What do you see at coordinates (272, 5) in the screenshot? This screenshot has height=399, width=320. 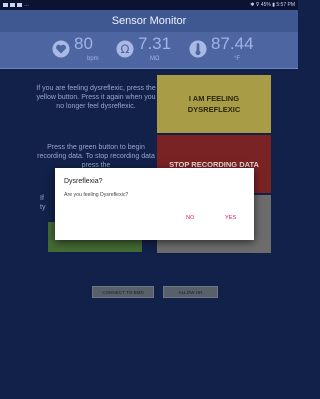 I see `status-right: ✱ ⊽ 45% ▮ 5:57 PM` at bounding box center [272, 5].